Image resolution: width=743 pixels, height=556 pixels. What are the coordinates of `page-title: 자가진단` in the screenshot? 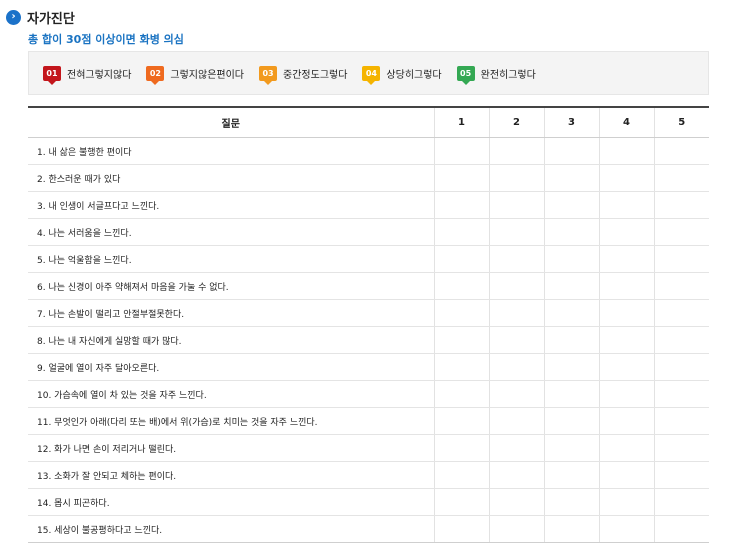 It's located at (51, 19).